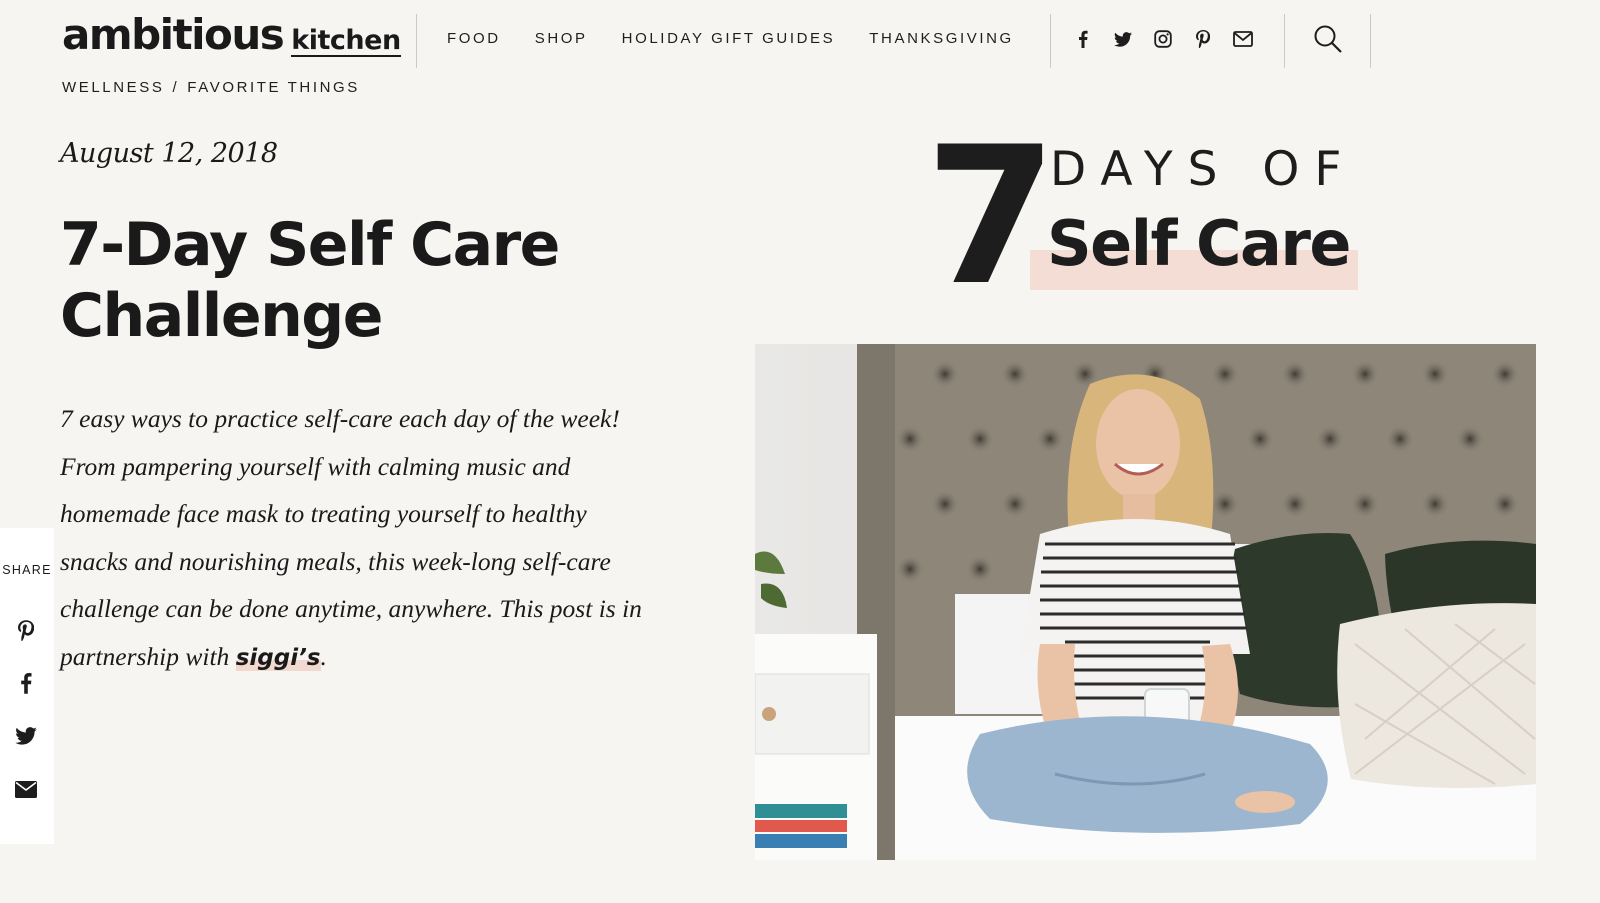  What do you see at coordinates (169, 153) in the screenshot?
I see `post-date: August 12, 2018` at bounding box center [169, 153].